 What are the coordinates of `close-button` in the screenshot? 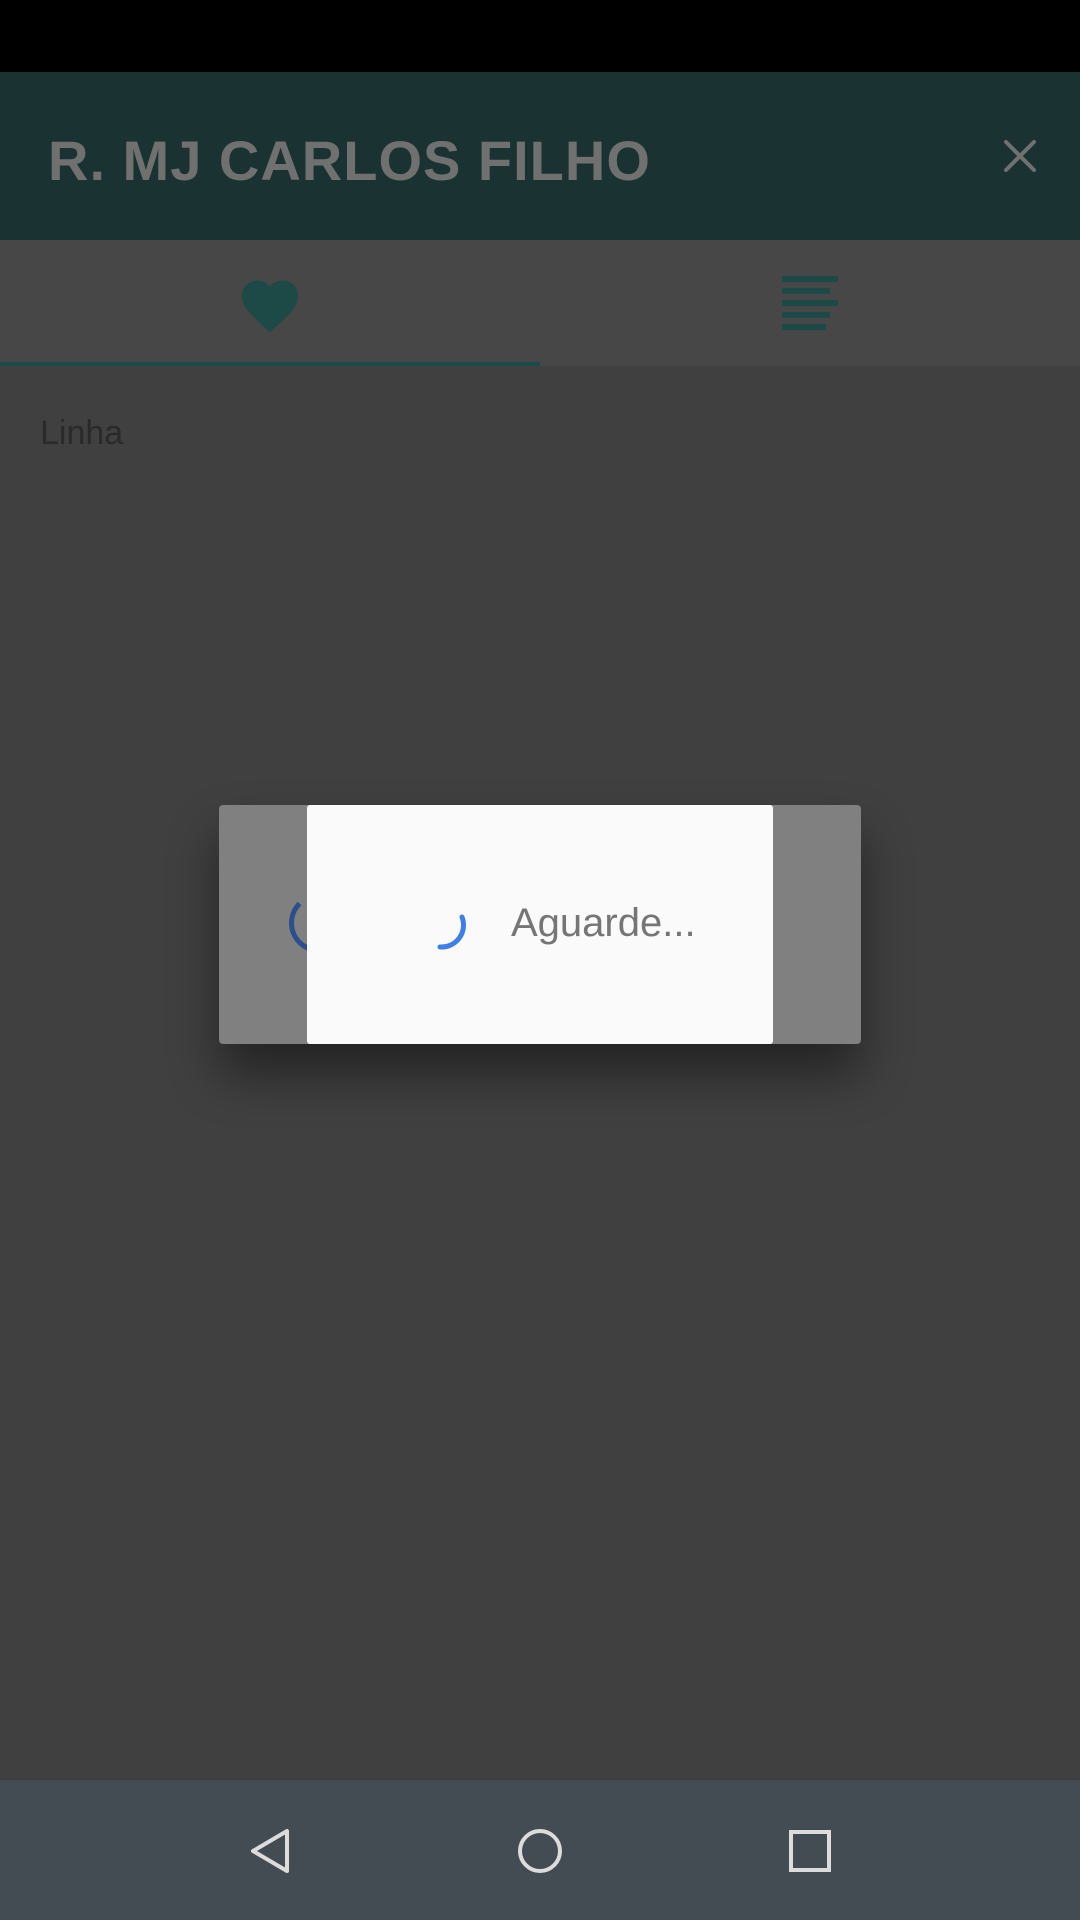 It's located at (1020, 156).